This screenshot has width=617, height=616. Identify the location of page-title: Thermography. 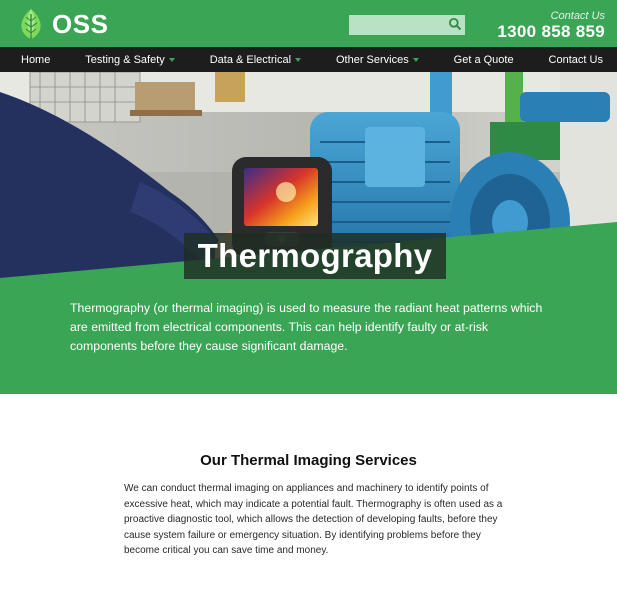
(315, 256).